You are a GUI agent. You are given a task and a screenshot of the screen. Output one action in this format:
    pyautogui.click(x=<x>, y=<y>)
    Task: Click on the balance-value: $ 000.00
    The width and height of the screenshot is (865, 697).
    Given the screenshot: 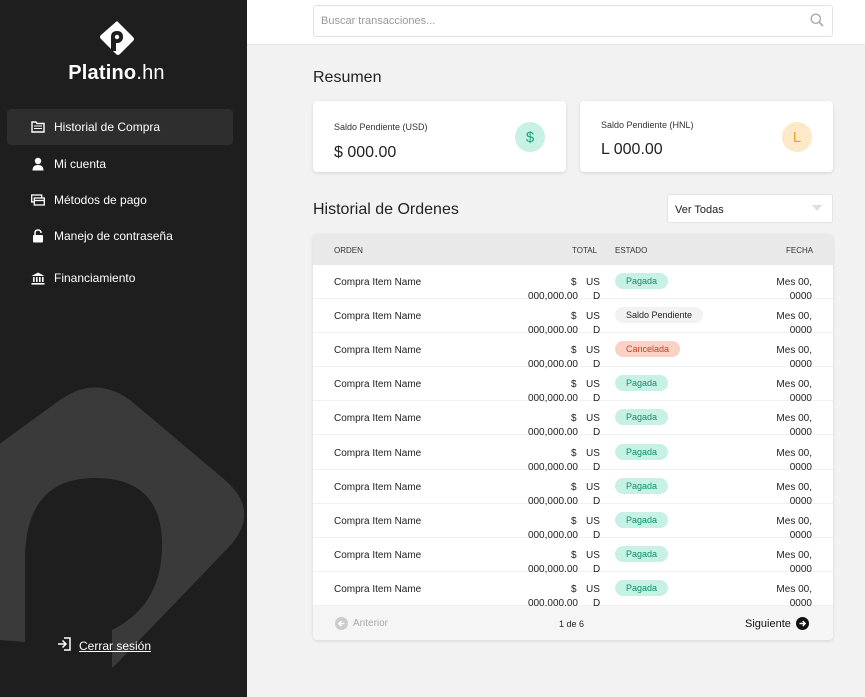 What is the action you would take?
    pyautogui.click(x=365, y=152)
    